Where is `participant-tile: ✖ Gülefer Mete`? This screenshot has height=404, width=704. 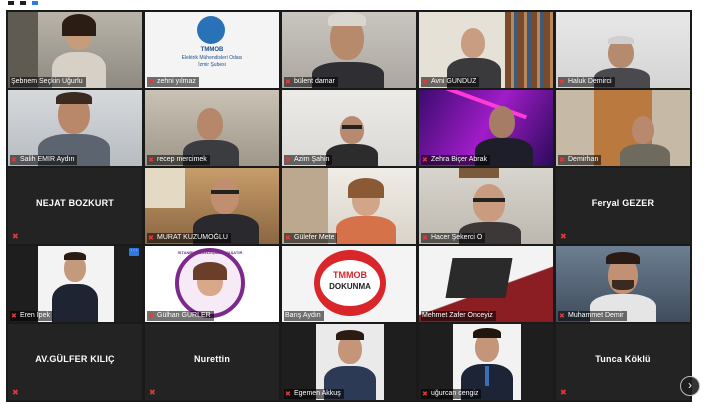
participant-tile: ✖ Gülefer Mete is located at coordinates (349, 206).